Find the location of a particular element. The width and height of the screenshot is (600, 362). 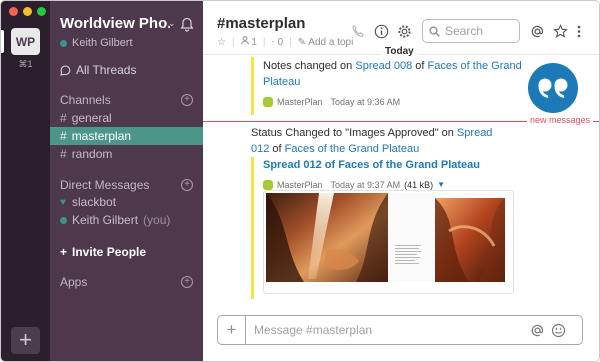

channel-meta: ☆ | 1 | ⋅ 0 | ✎ Add a topi is located at coordinates (285, 42).